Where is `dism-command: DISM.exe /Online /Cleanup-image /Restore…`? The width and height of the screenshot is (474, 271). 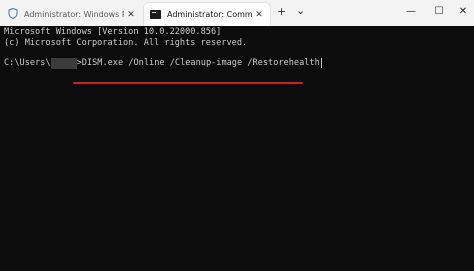 dism-command: DISM.exe /Online /Cleanup-image /Restore… is located at coordinates (200, 63).